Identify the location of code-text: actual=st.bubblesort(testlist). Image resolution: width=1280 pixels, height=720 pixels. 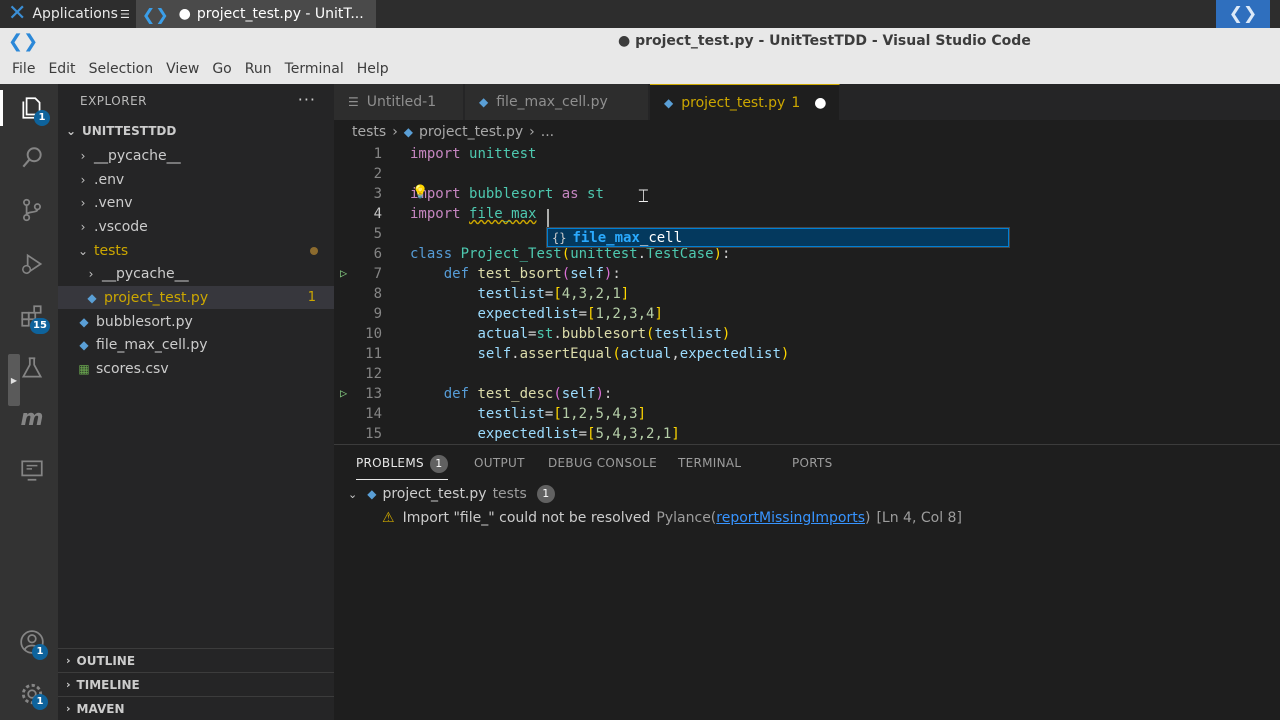
(604, 334).